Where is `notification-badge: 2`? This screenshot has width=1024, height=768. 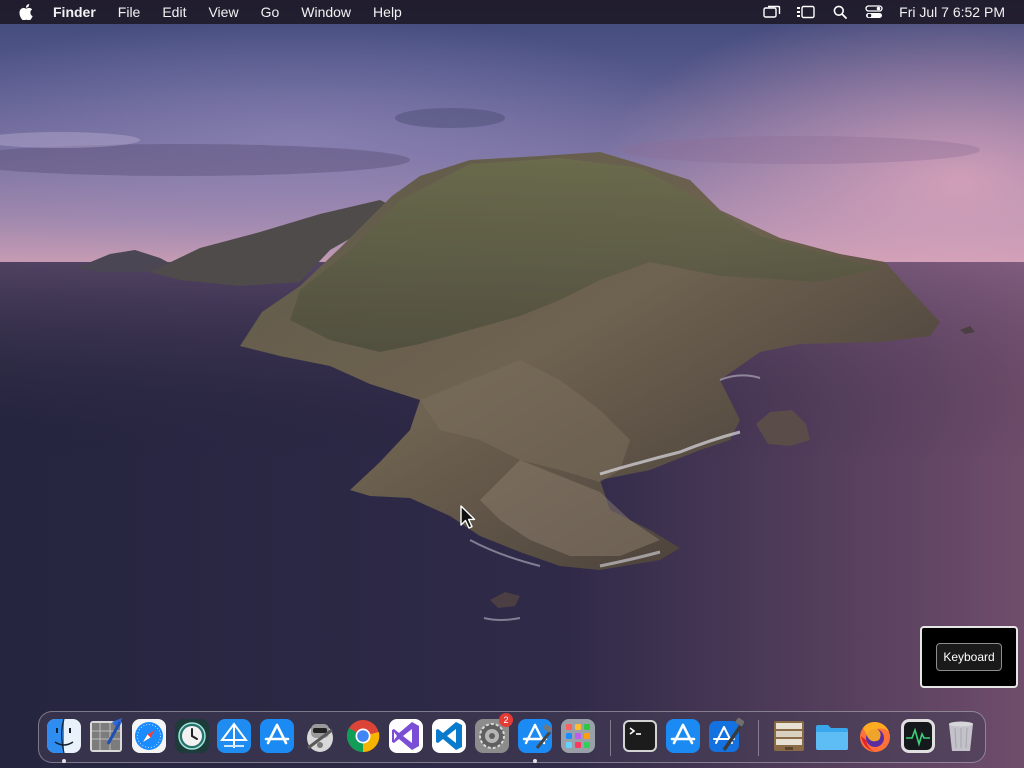
notification-badge: 2 is located at coordinates (506, 720).